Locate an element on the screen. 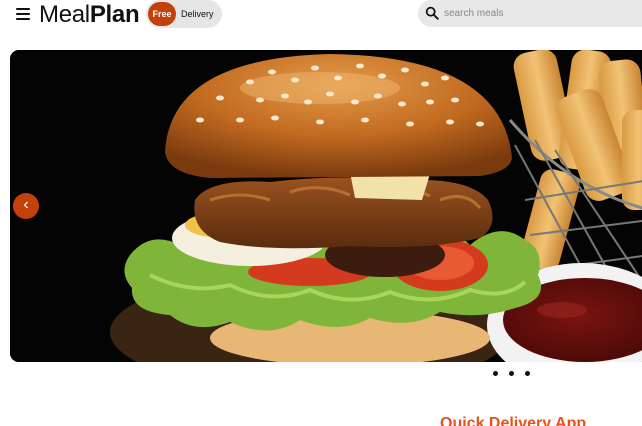 The image size is (642, 426). logo-light: Meal is located at coordinates (64, 14).